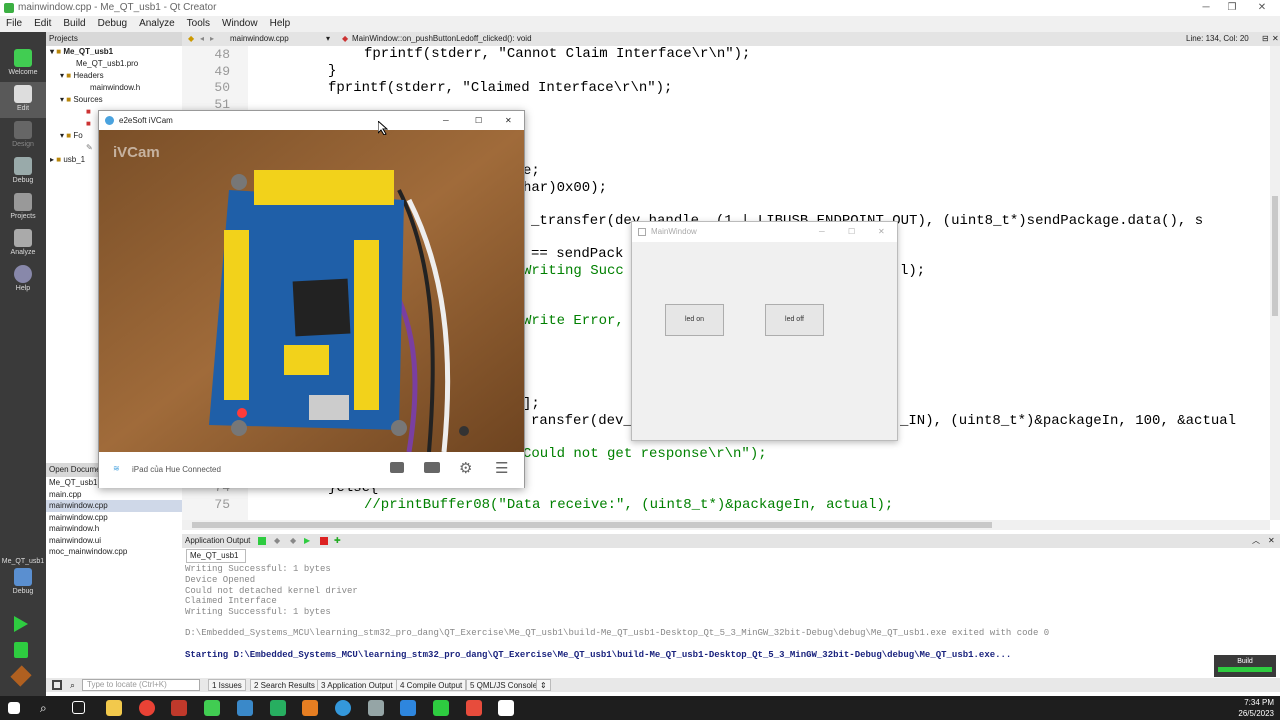 This screenshot has height=720, width=1280. What do you see at coordinates (764, 331) in the screenshot?
I see `mainwindow-app: MainWindow ─ ☐ ✕ led on led off` at bounding box center [764, 331].